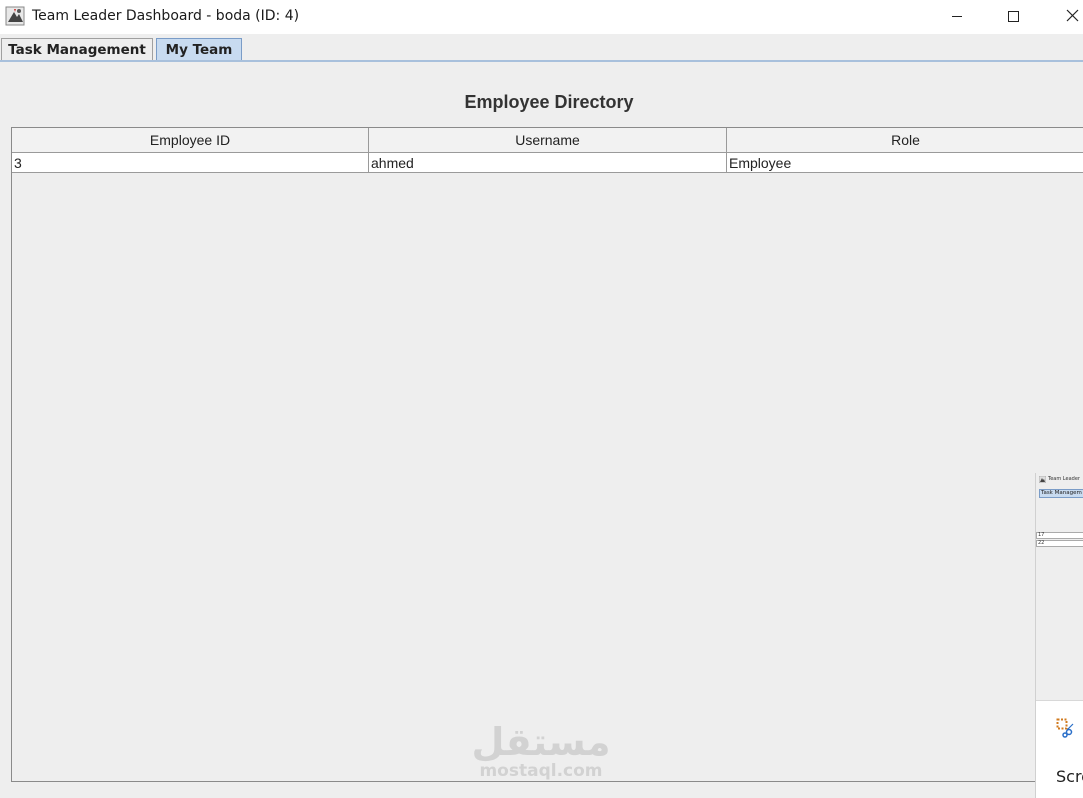 The image size is (1083, 798). What do you see at coordinates (1042, 479) in the screenshot?
I see `thumbnail-app-icon` at bounding box center [1042, 479].